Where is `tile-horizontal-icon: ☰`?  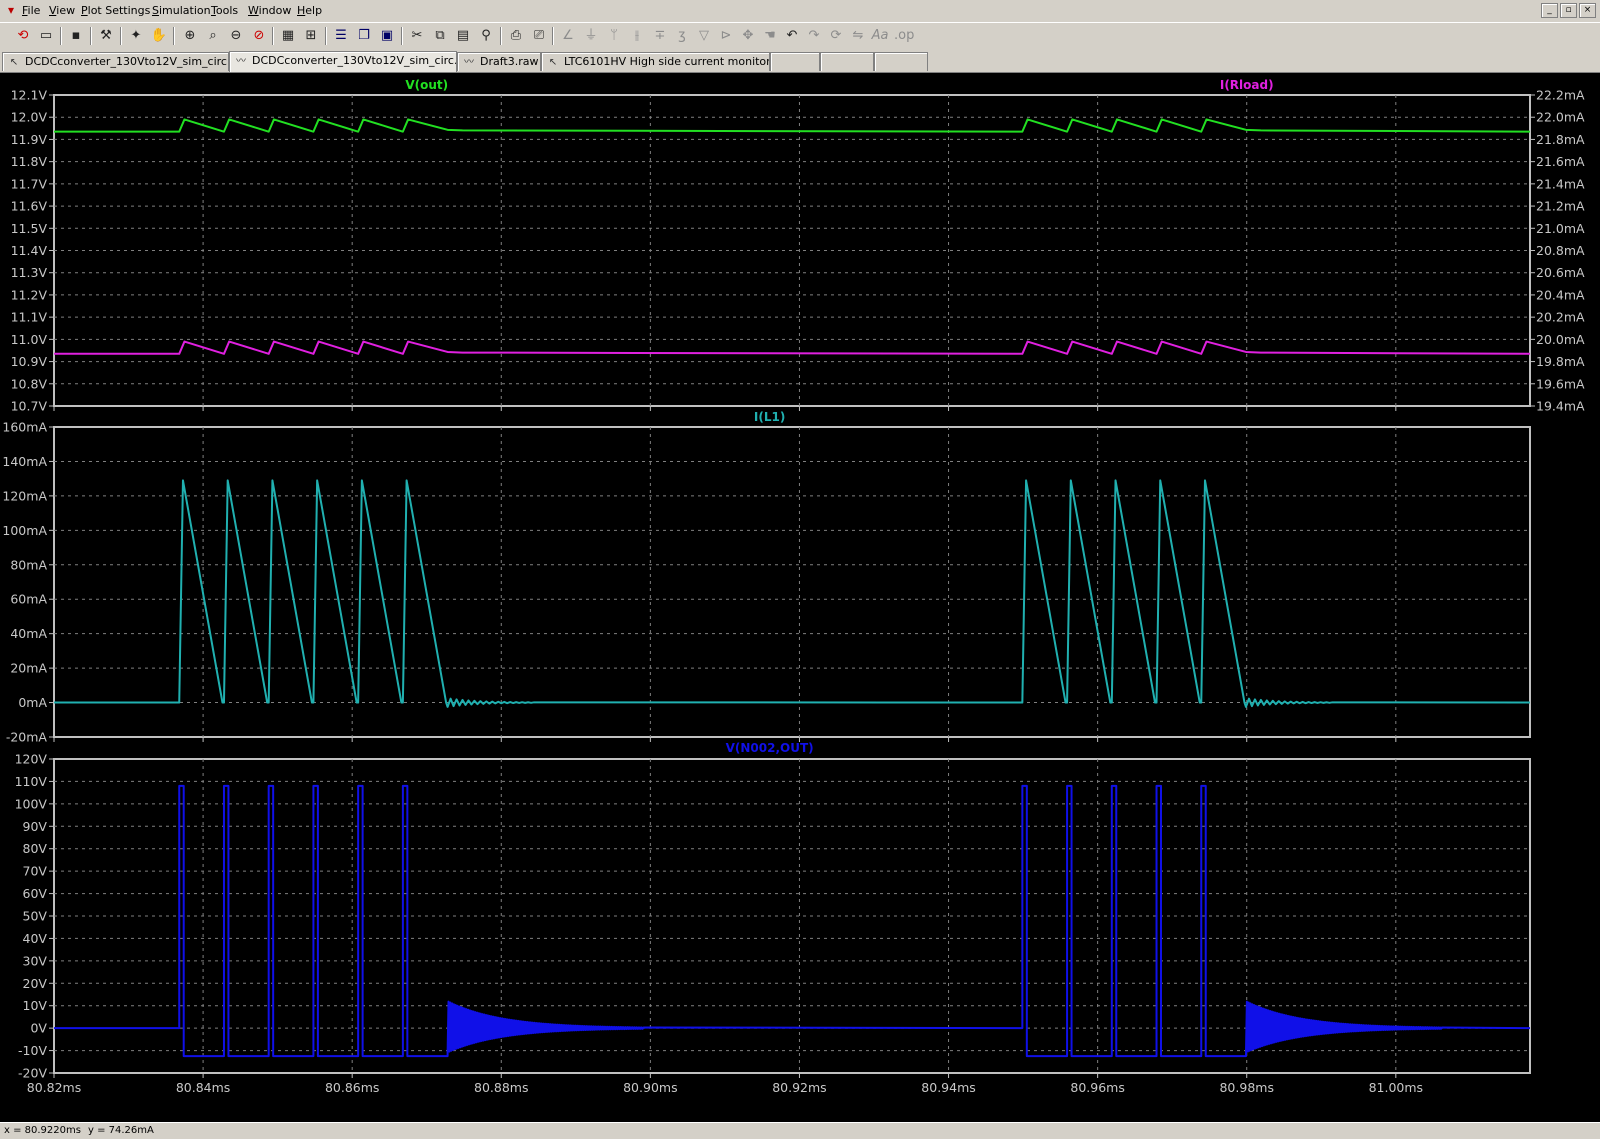
tile-horizontal-icon: ☰ is located at coordinates (341, 36).